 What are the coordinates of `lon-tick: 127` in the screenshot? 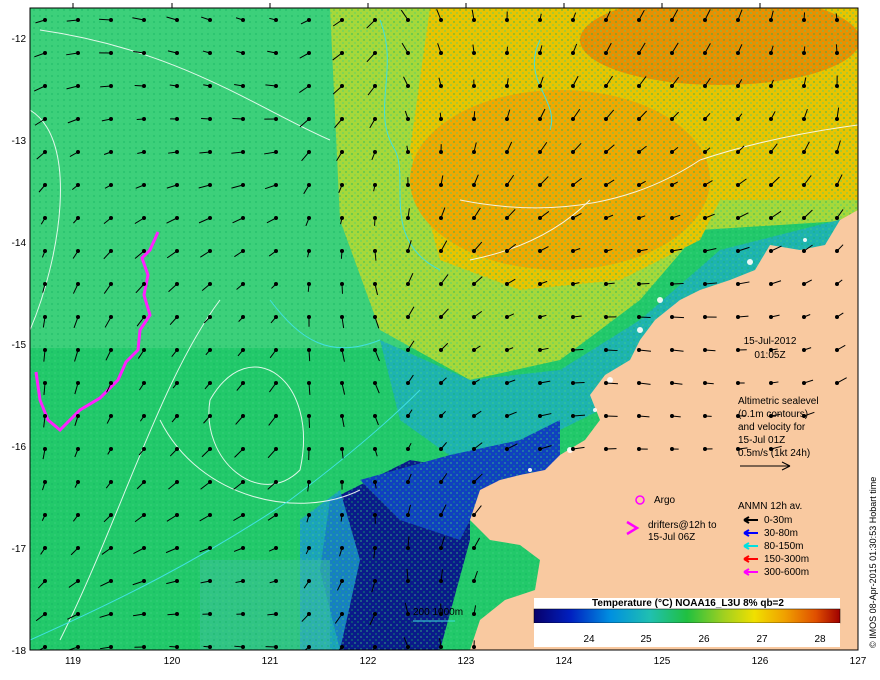 It's located at (858, 661).